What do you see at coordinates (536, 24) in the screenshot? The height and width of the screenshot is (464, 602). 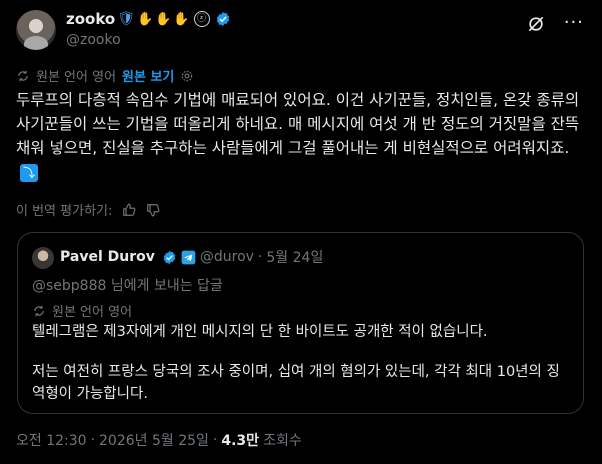 I see `grok-icon` at bounding box center [536, 24].